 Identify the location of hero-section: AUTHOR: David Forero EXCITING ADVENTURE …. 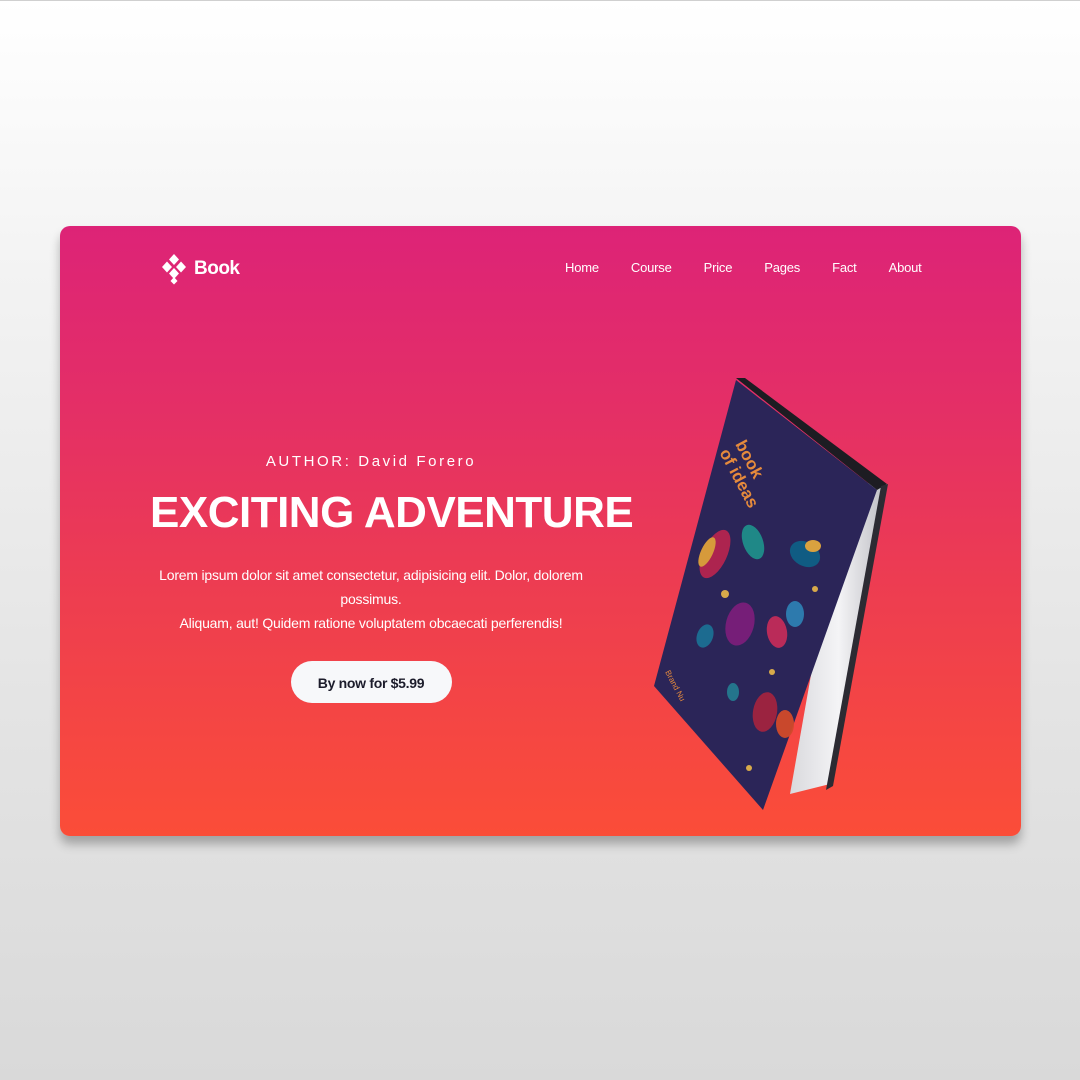
(392, 577).